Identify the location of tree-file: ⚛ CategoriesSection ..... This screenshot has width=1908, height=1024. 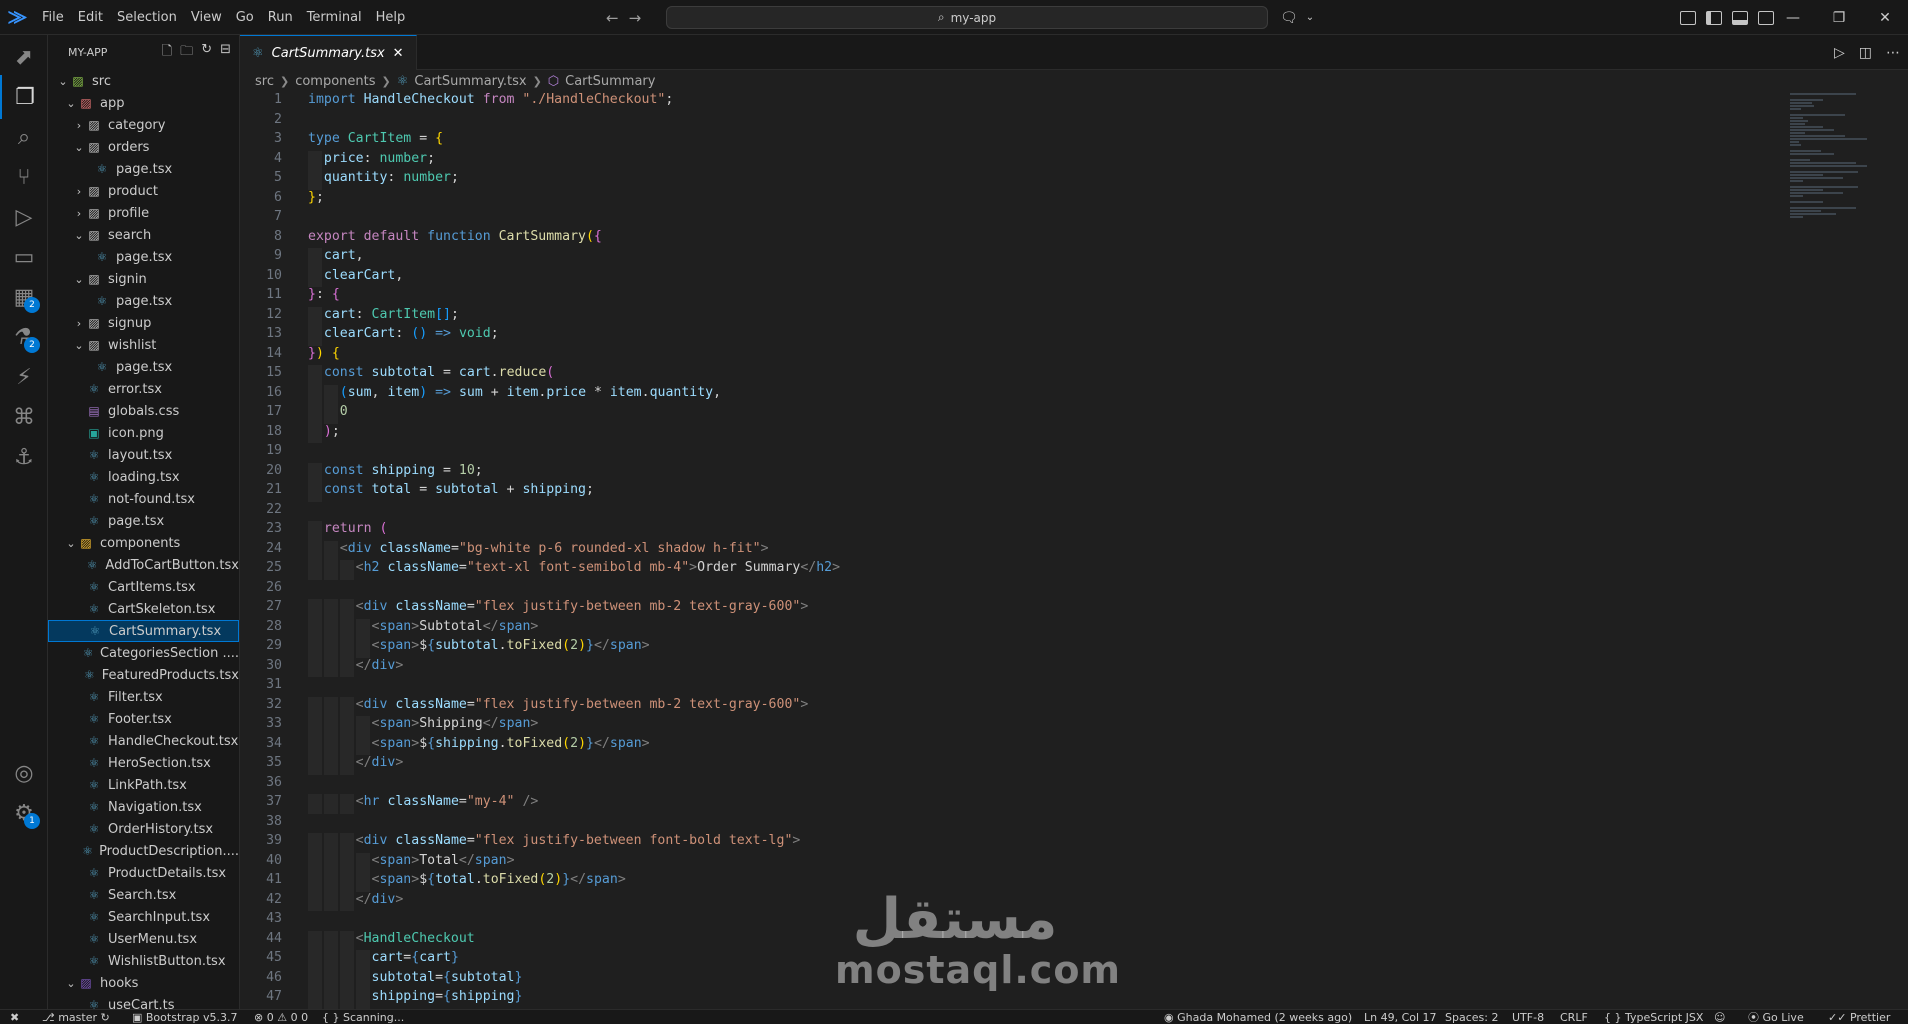
(143, 653).